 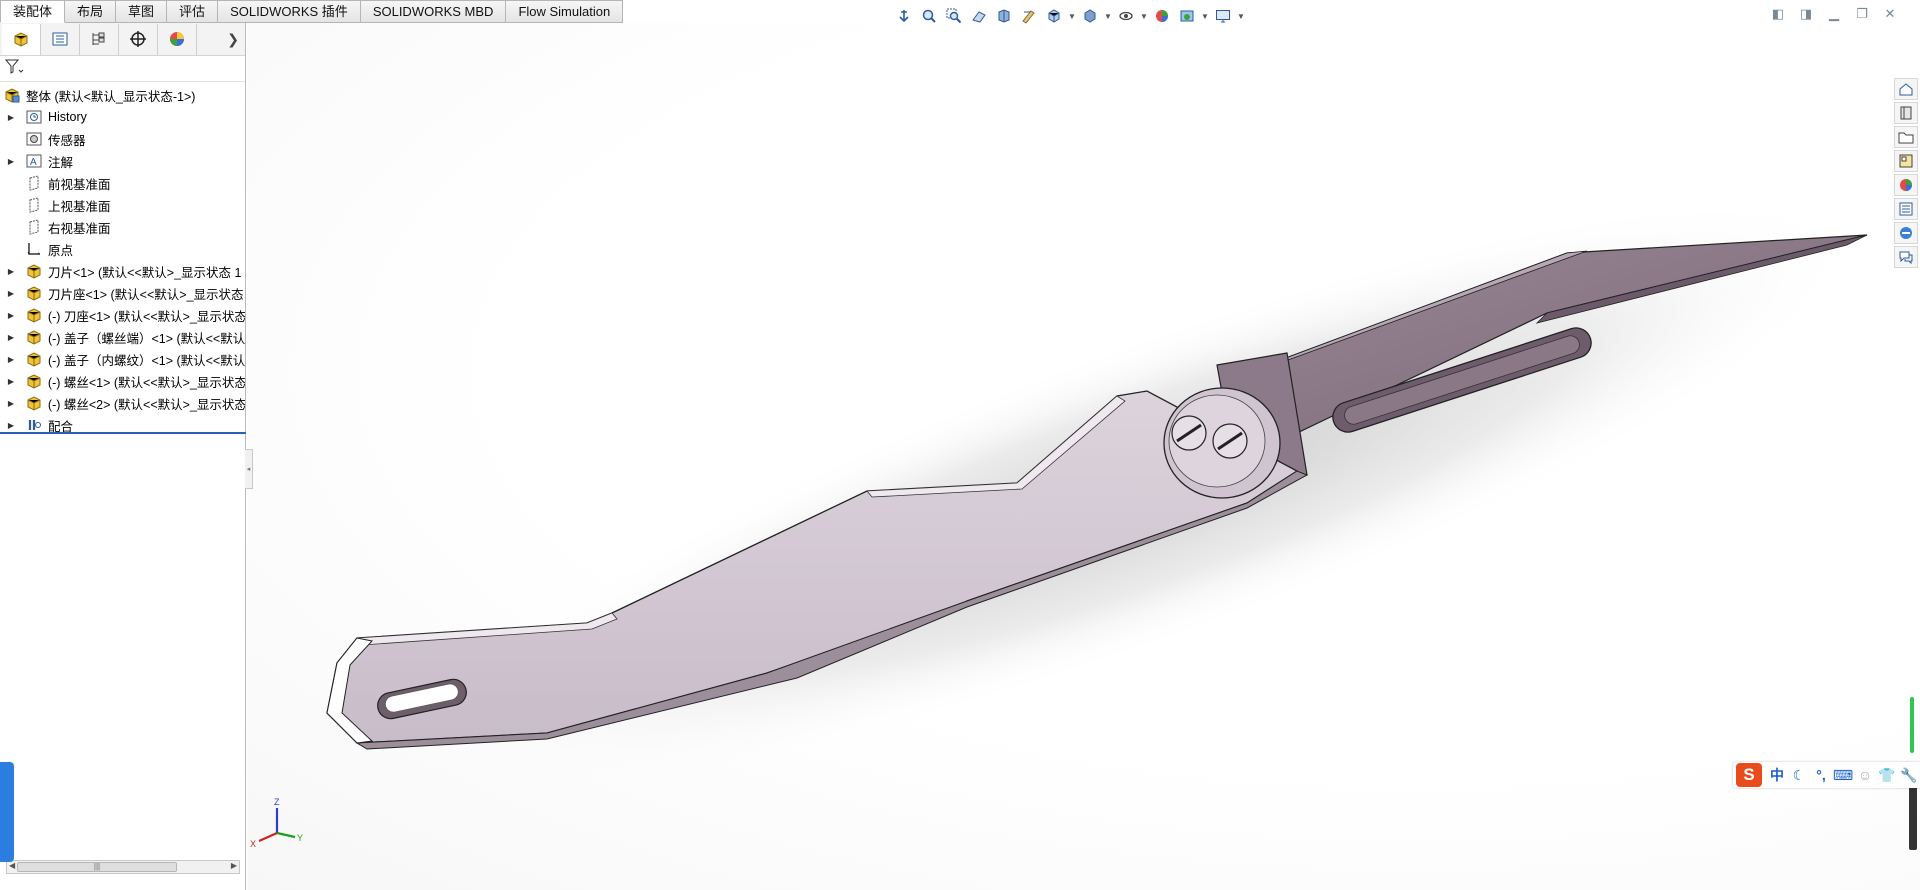 I want to click on panel-expand-arrow: ❯, so click(x=233, y=39).